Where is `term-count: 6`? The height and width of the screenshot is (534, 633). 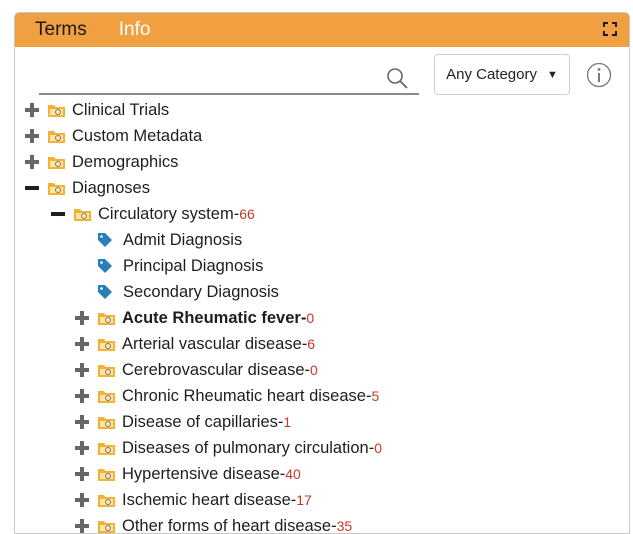 term-count: 6 is located at coordinates (311, 344).